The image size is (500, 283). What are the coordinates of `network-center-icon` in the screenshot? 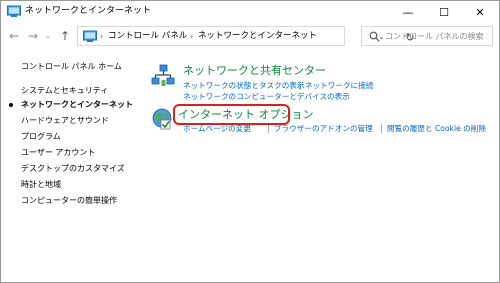 It's located at (163, 75).